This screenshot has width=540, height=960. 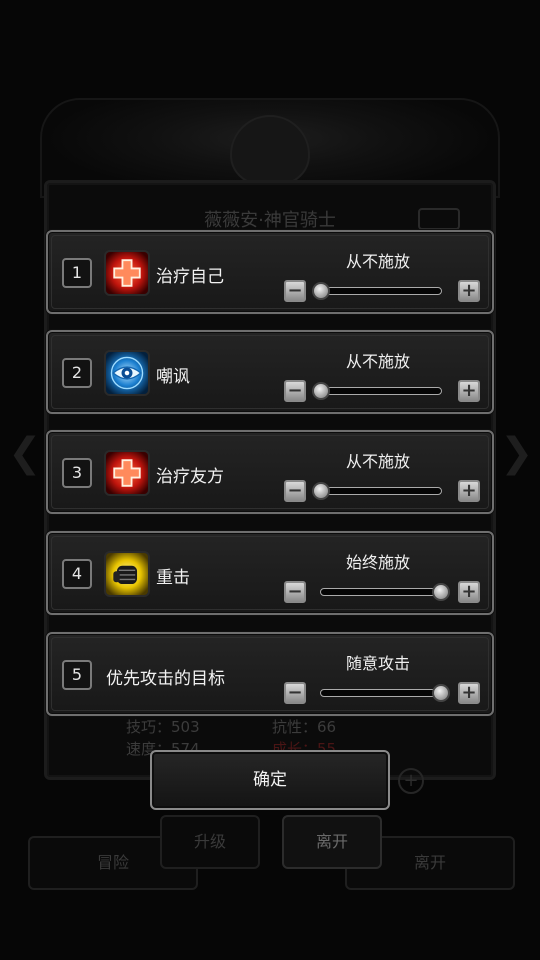 What do you see at coordinates (377, 663) in the screenshot?
I see `cast-mode-label: 随意攻击` at bounding box center [377, 663].